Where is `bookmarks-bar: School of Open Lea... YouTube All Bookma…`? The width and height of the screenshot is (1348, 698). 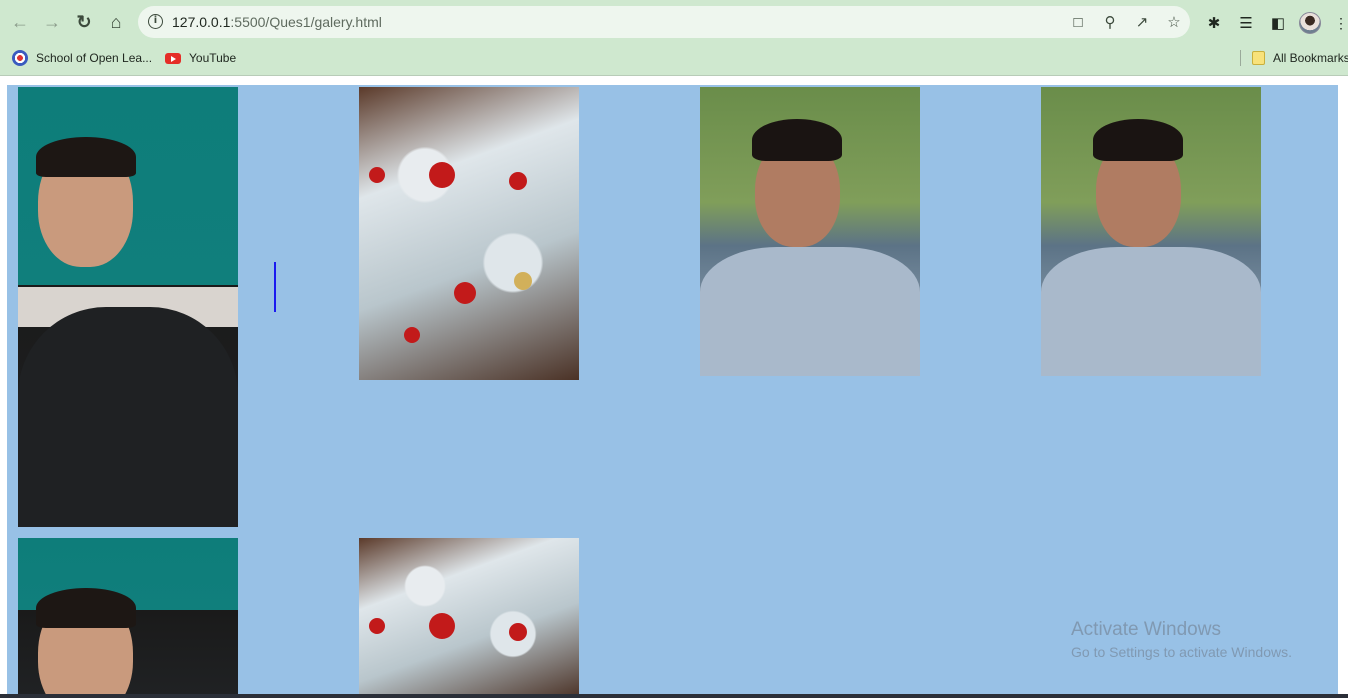
bookmarks-bar: School of Open Lea... YouTube All Bookma… is located at coordinates (674, 58).